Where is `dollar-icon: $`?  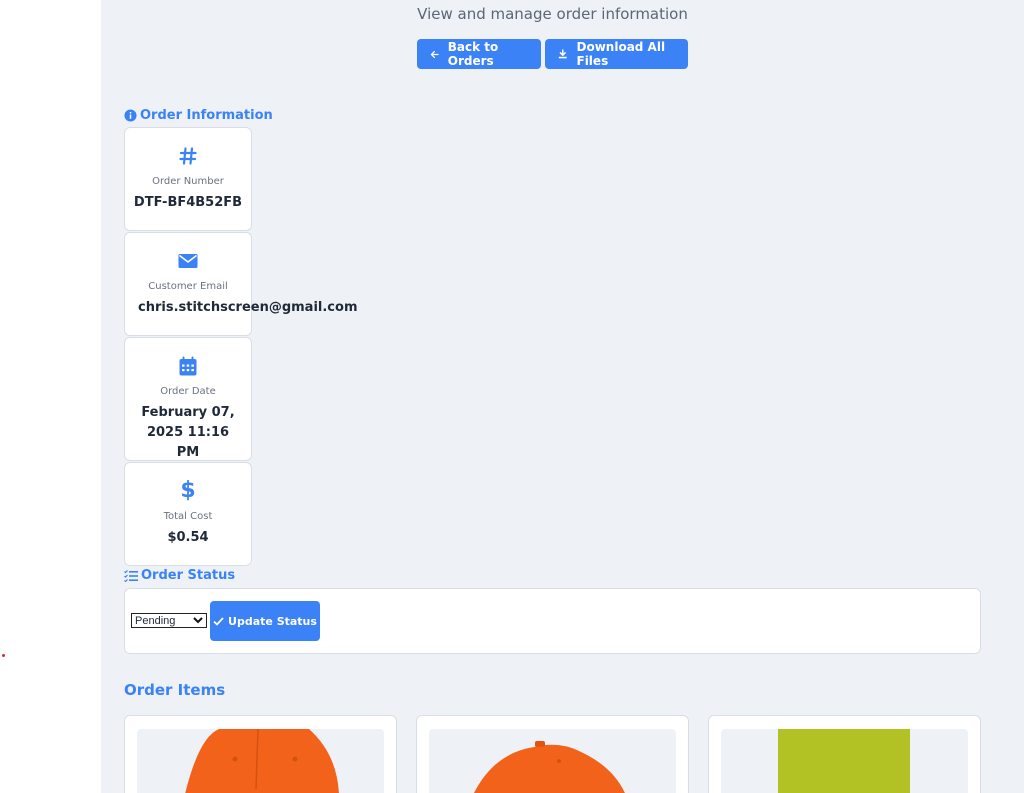 dollar-icon: $ is located at coordinates (188, 490).